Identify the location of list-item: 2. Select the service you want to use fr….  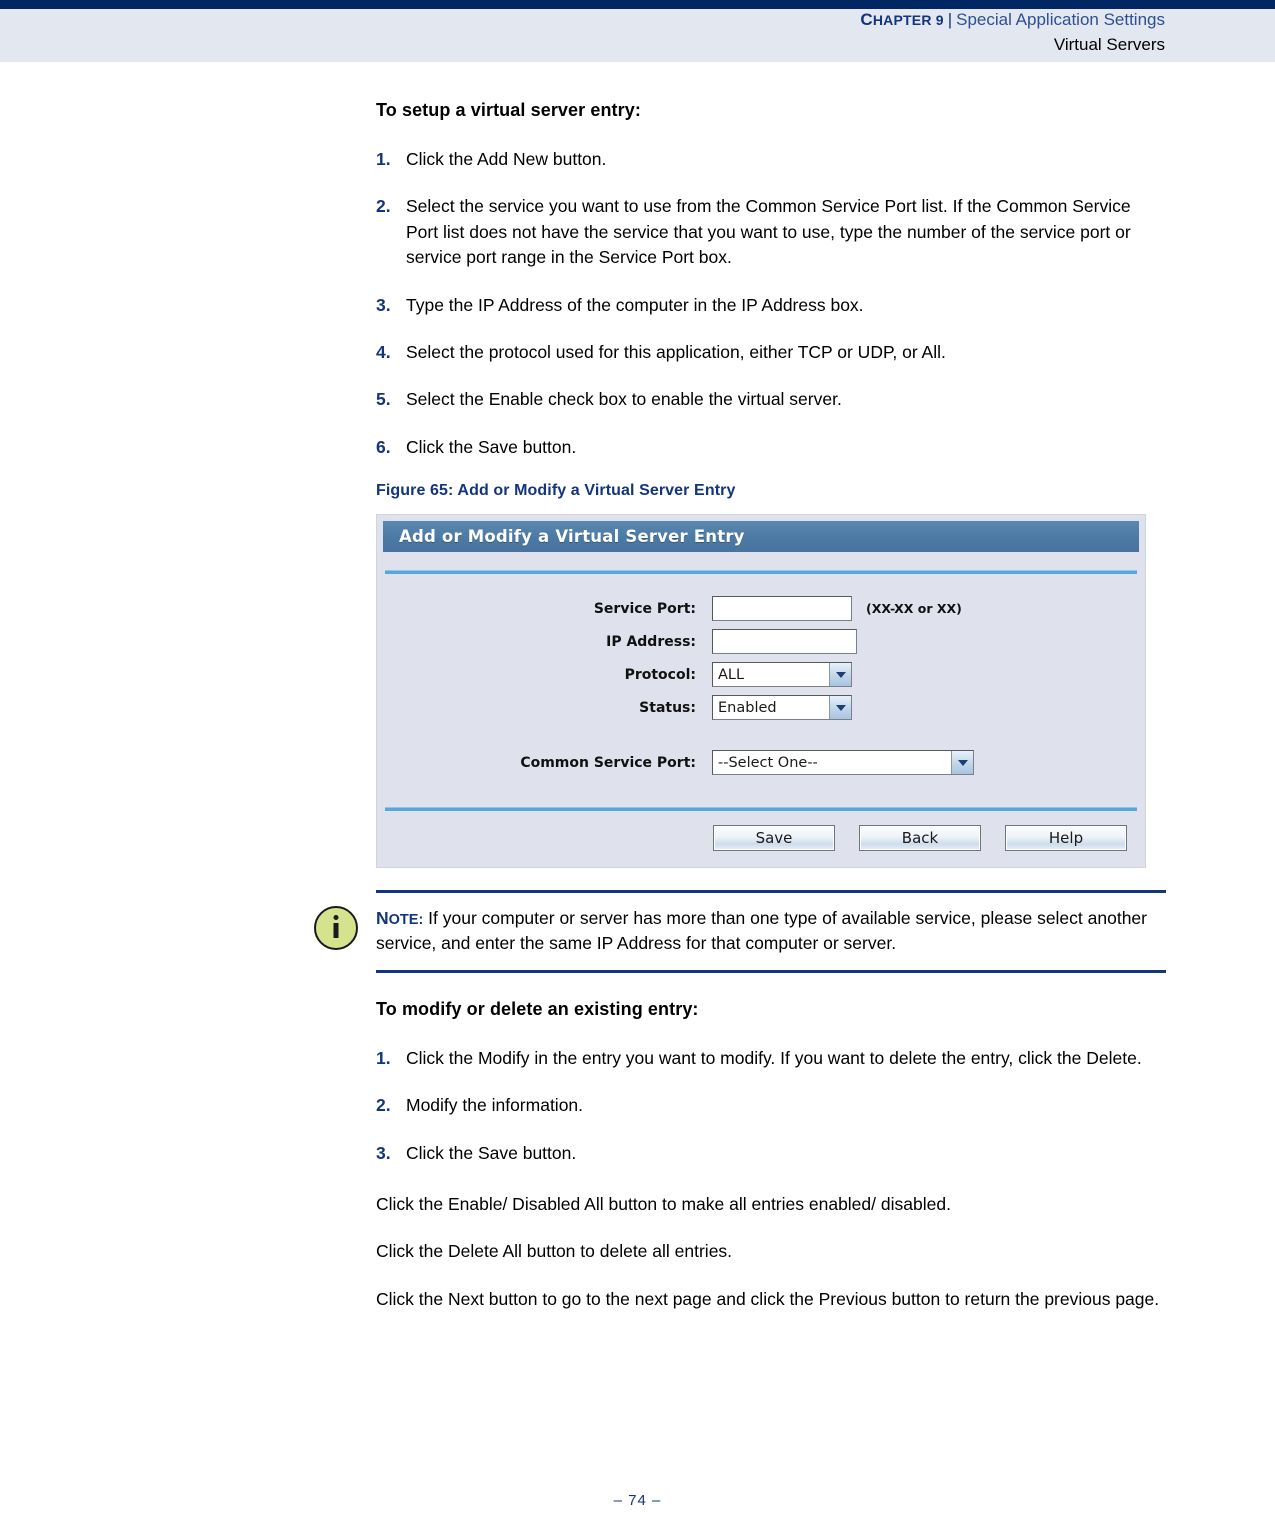
(771, 232).